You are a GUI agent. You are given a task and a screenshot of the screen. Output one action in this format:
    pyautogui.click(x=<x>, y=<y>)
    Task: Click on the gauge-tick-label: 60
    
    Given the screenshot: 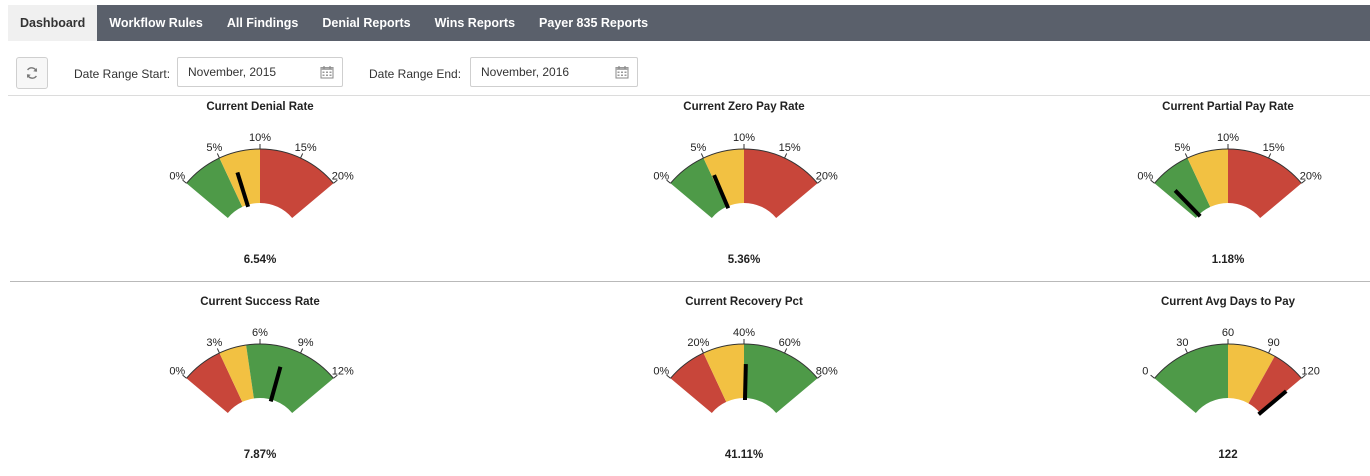 What is the action you would take?
    pyautogui.click(x=1228, y=333)
    